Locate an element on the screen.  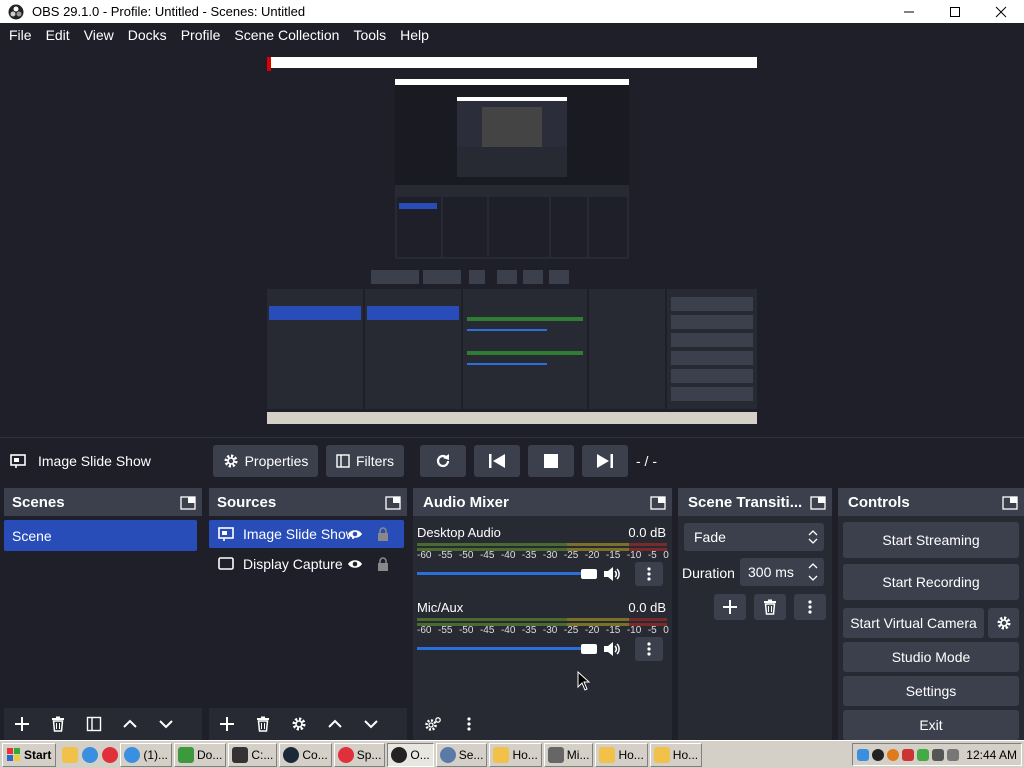
start-streaming-button: Start Streaming is located at coordinates (931, 540).